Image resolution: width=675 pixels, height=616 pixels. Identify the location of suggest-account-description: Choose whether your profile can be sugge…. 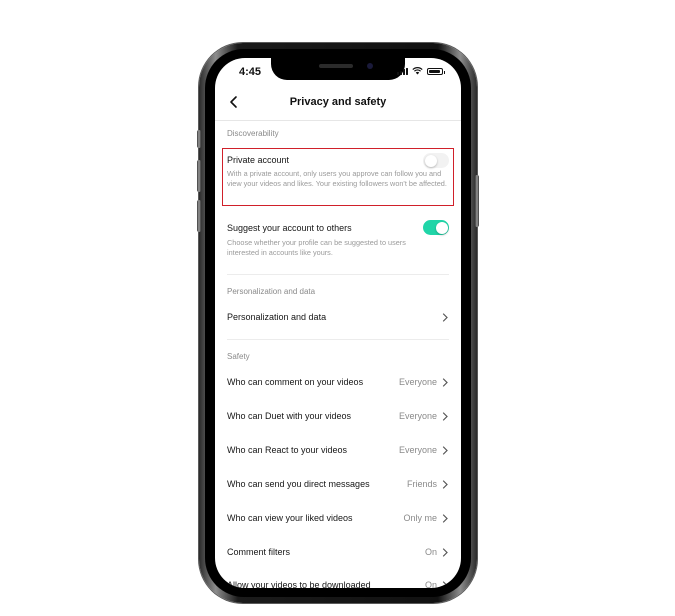
(316, 247).